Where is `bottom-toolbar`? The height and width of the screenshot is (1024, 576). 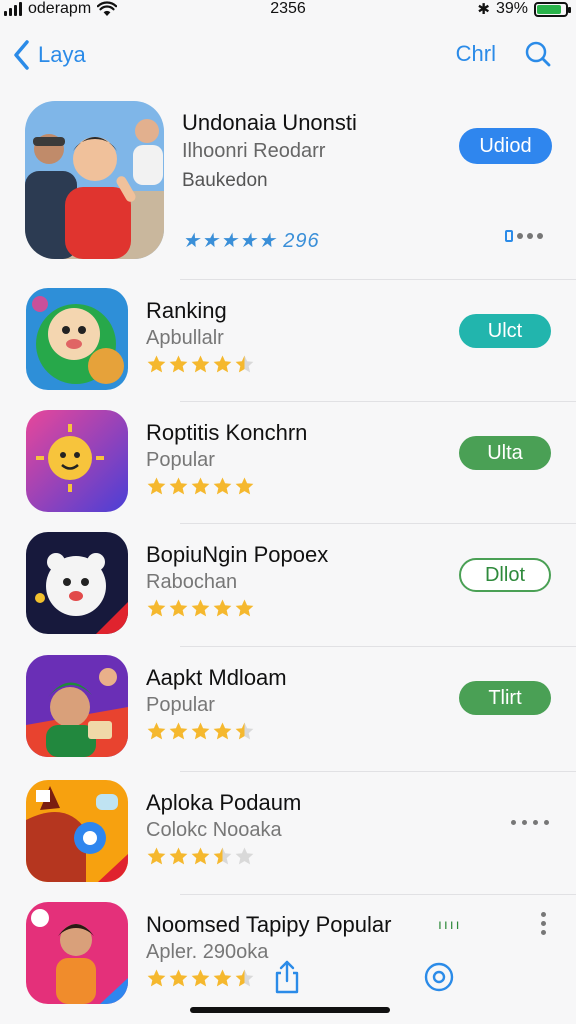
bottom-toolbar is located at coordinates (288, 975).